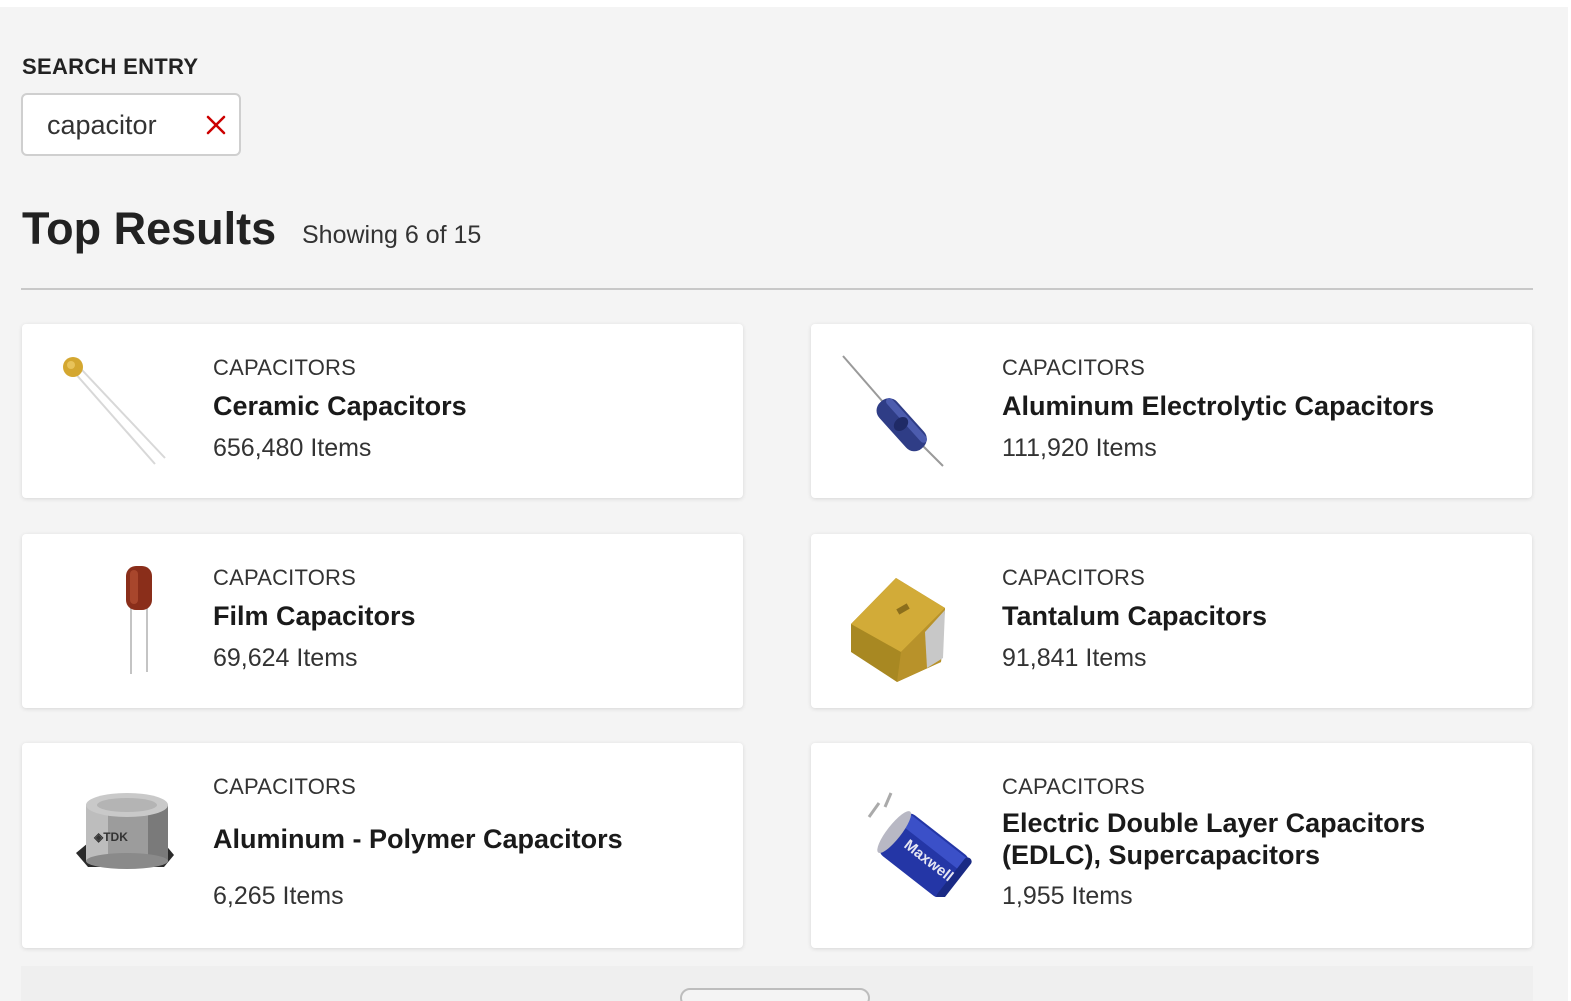  I want to click on search-entry-label: SEARCH ENTRY, so click(110, 66).